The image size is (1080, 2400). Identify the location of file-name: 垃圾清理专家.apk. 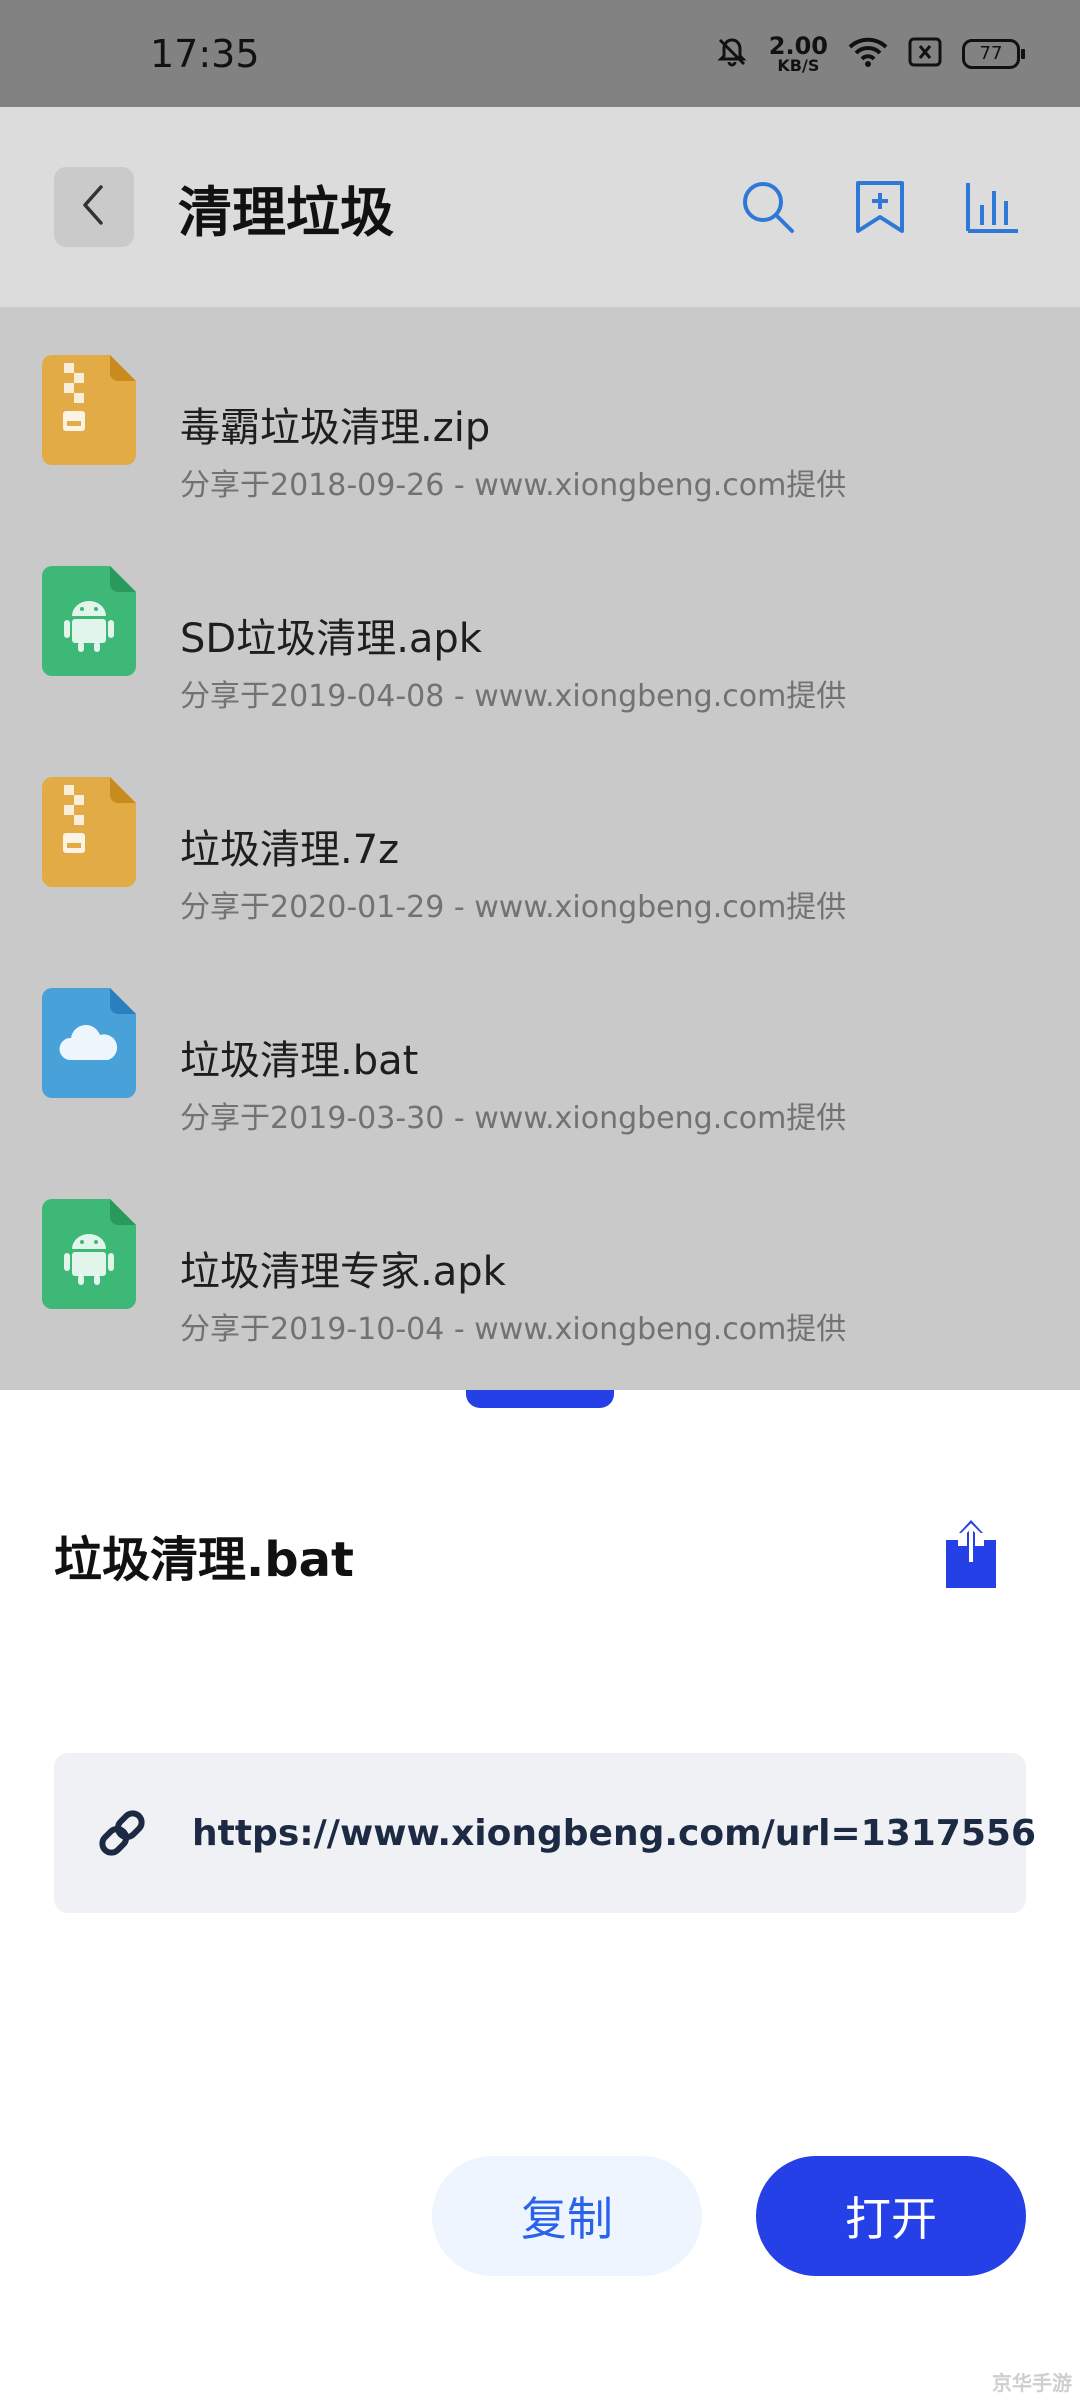
(343, 1272).